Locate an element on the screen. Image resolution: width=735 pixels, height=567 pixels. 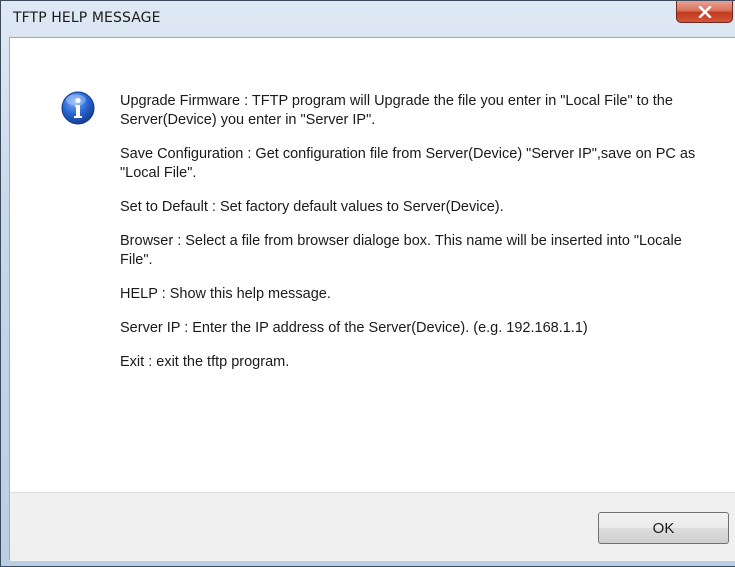
help-exit: Exit : exit the tftp program. is located at coordinates (205, 362).